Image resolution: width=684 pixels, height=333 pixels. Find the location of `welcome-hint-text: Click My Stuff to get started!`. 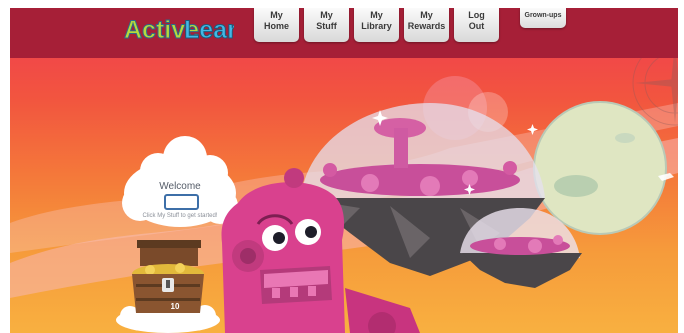

welcome-hint-text: Click My Stuff to get started! is located at coordinates (180, 216).